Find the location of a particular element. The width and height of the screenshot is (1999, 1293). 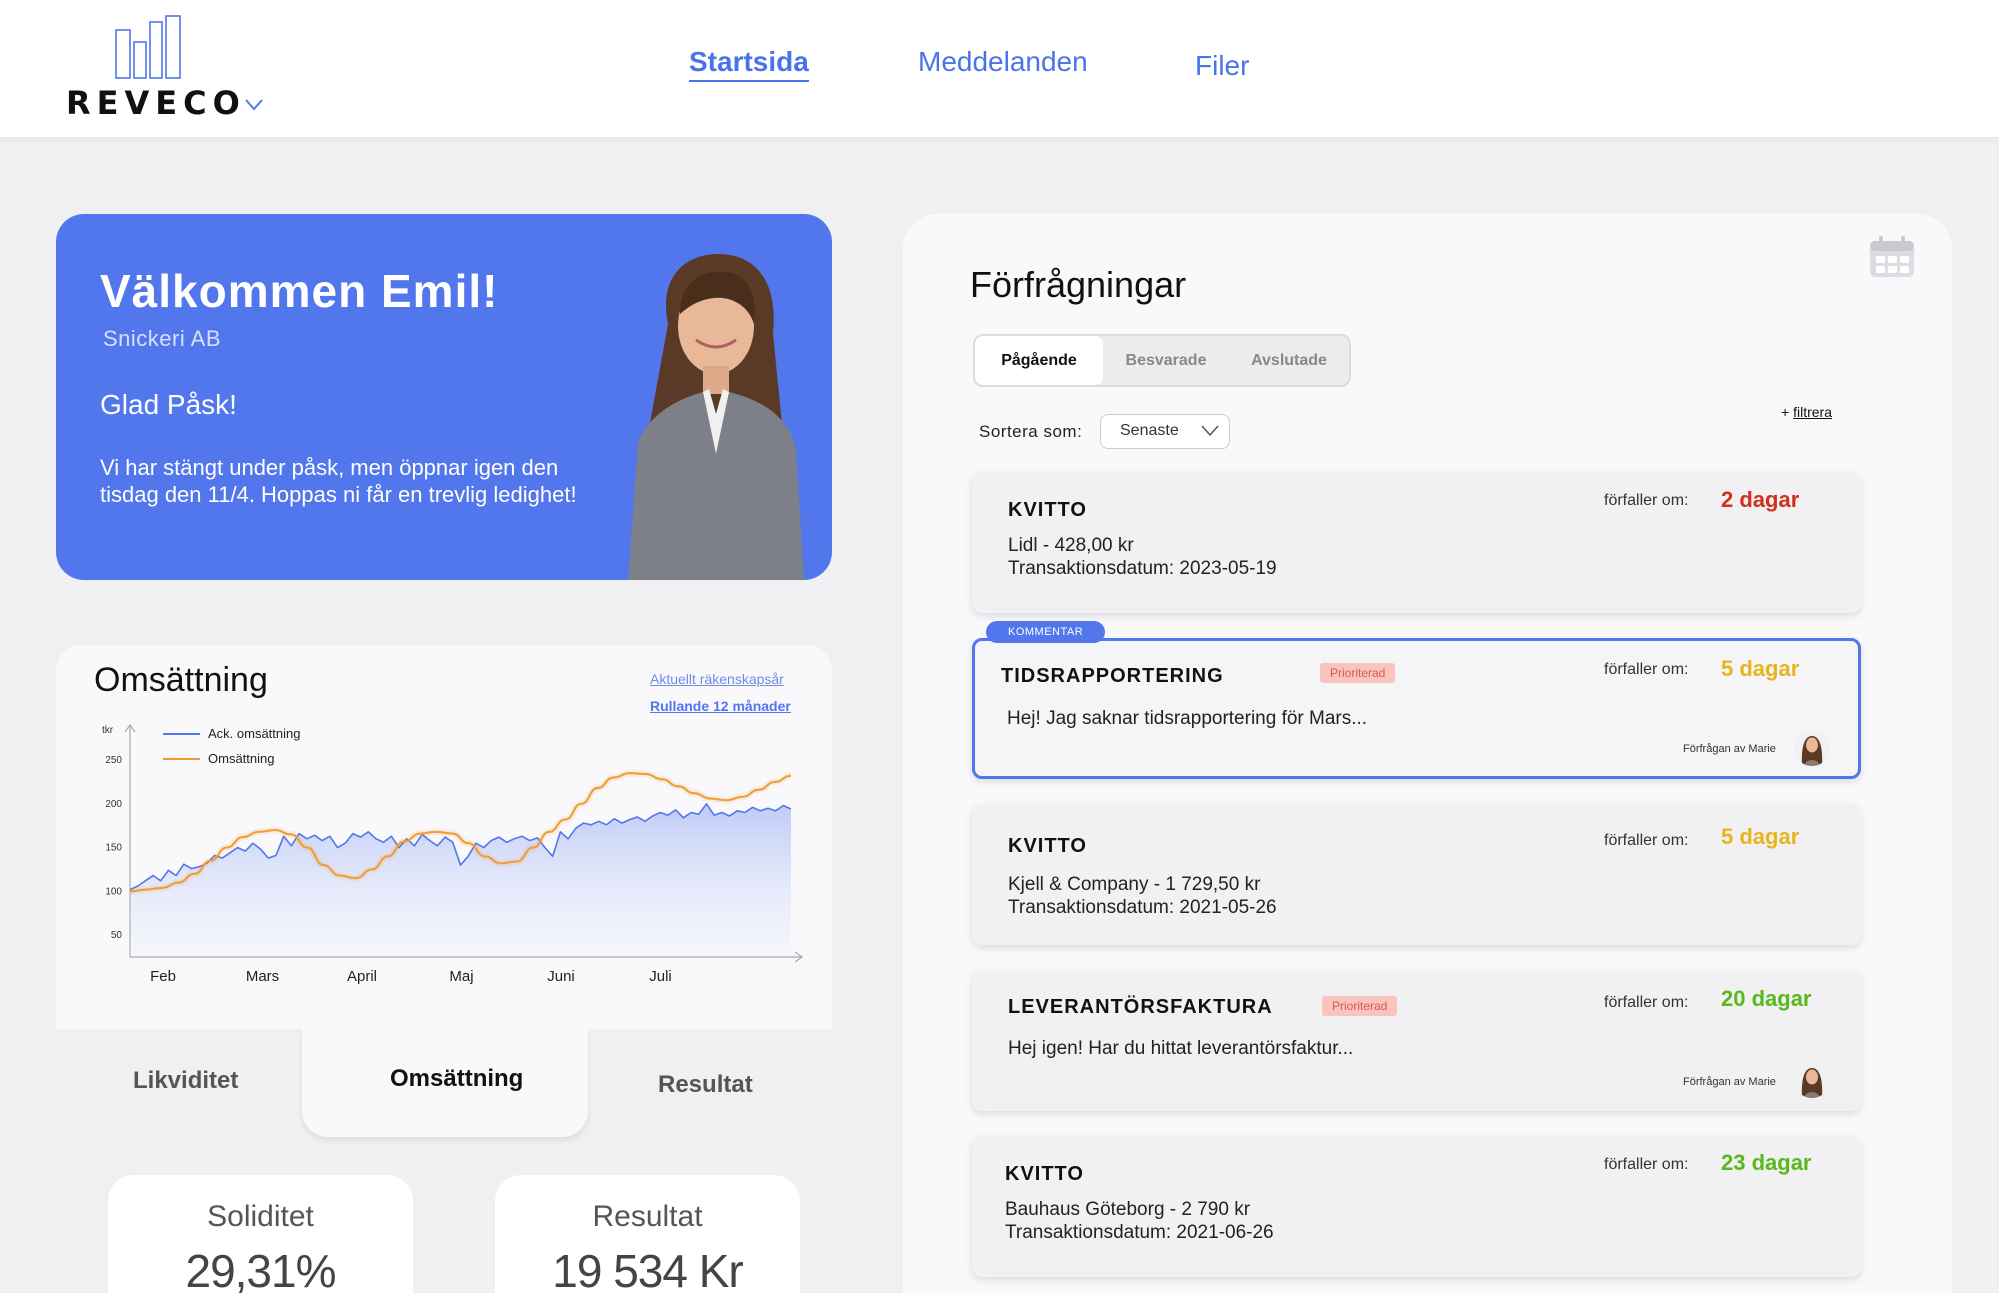

kpi-card-soliditet: Soliditet 29,31% is located at coordinates (260, 1234).